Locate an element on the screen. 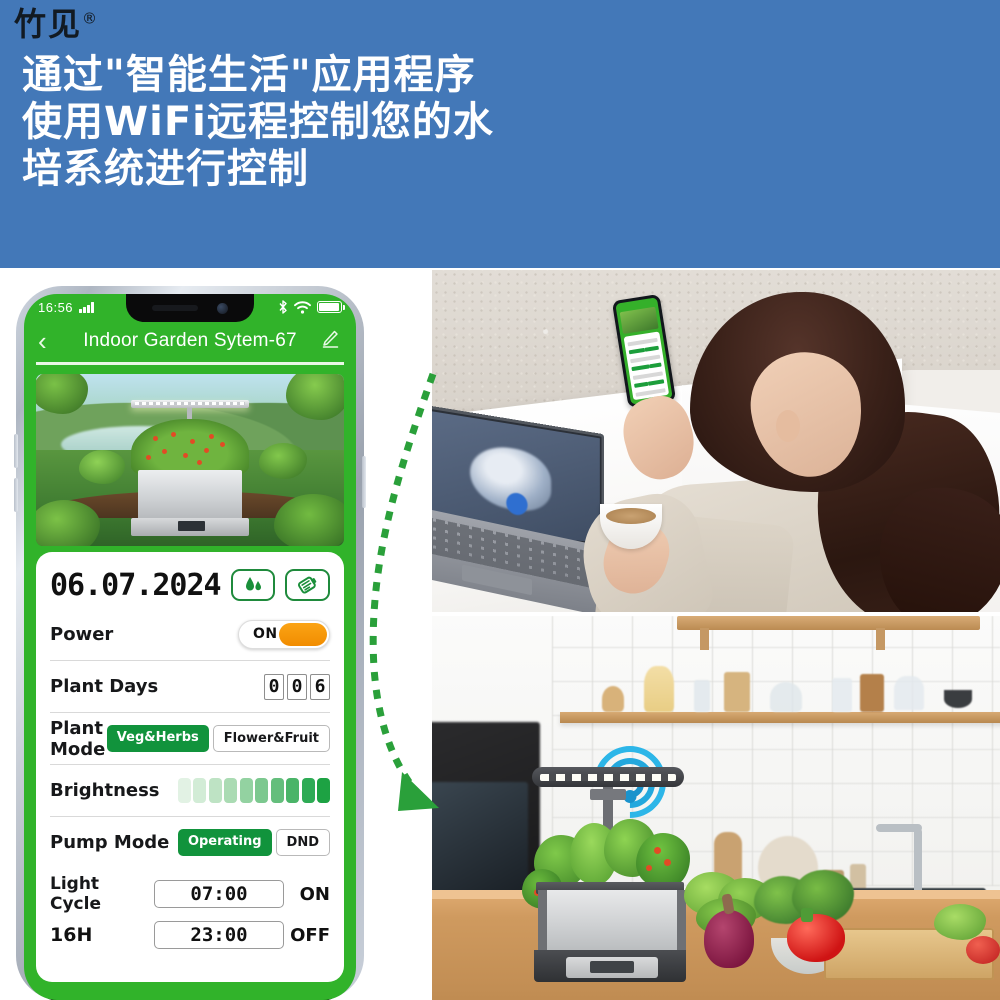 The image size is (1000, 1000). wifi-icon is located at coordinates (302, 307).